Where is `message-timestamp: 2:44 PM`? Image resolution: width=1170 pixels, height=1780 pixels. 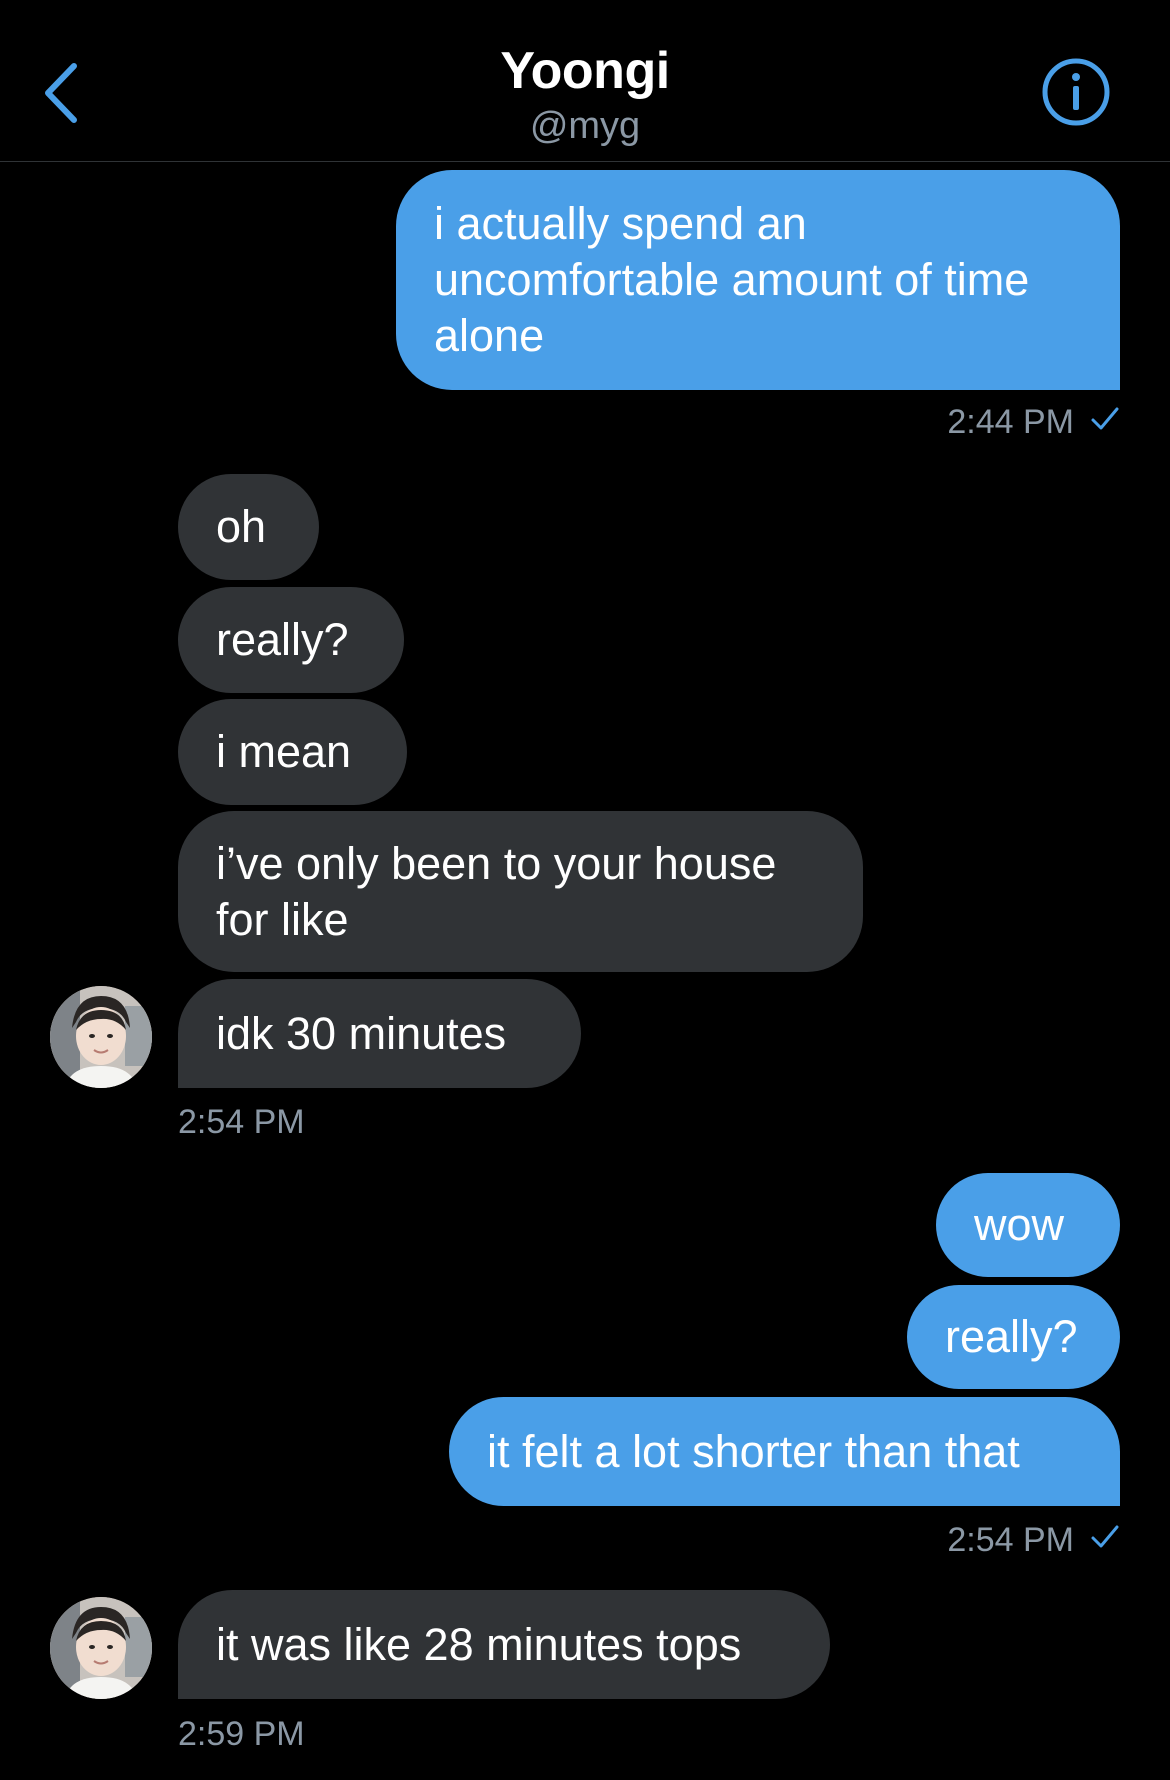 message-timestamp: 2:44 PM is located at coordinates (910, 422).